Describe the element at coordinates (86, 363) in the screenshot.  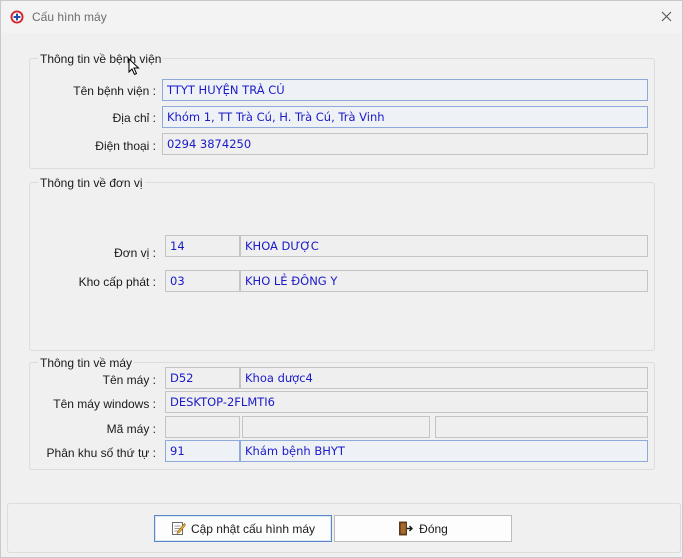
I see `machine-group-title: Thông tin về máy` at that location.